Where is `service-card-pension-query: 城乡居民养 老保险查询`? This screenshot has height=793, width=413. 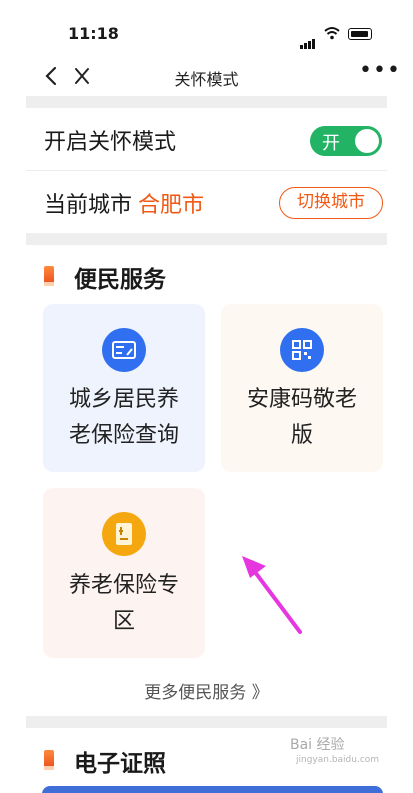 service-card-pension-query: 城乡居民养 老保险查询 is located at coordinates (124, 388).